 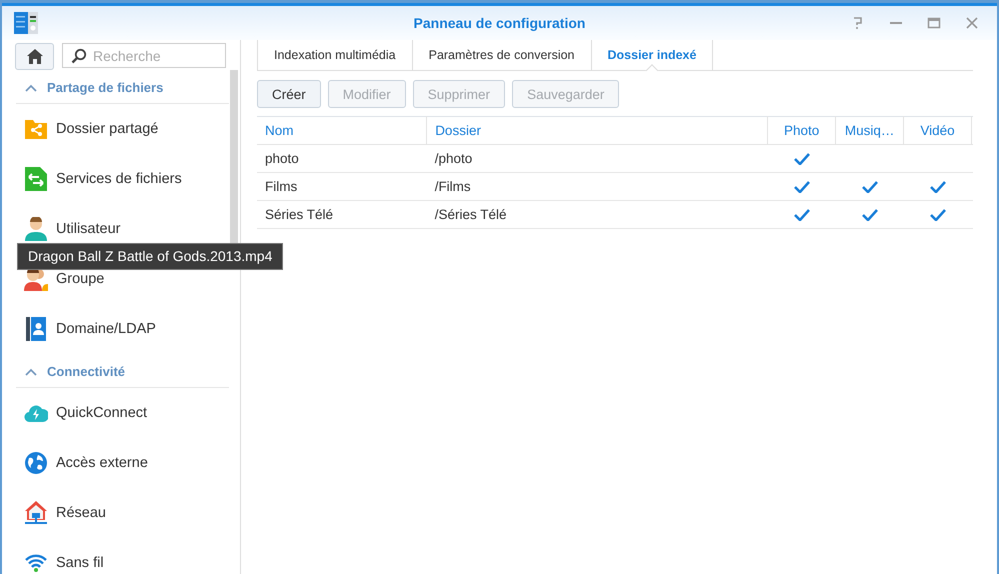 I want to click on sidebar-item: Dossier partagé, so click(x=122, y=129).